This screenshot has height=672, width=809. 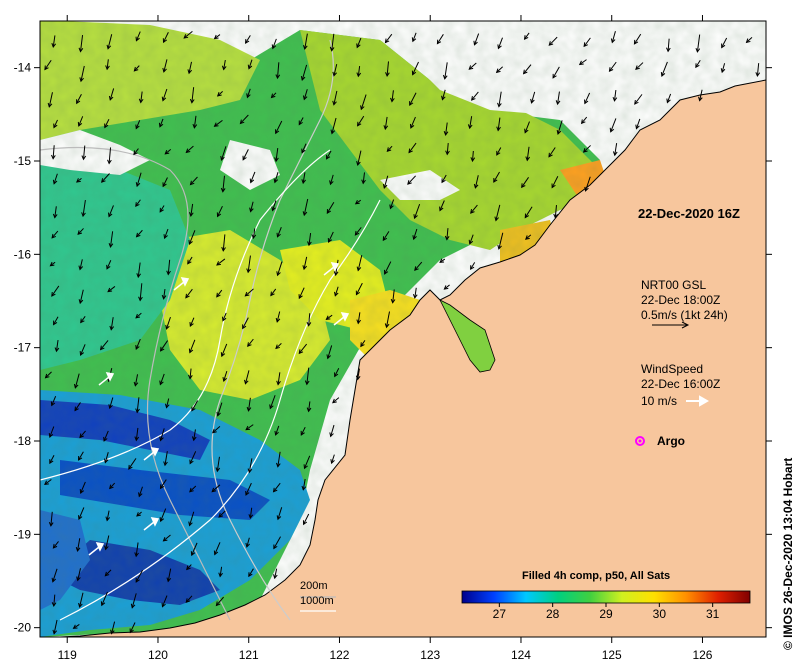 I want to click on colorbar-gradient, so click(x=606, y=597).